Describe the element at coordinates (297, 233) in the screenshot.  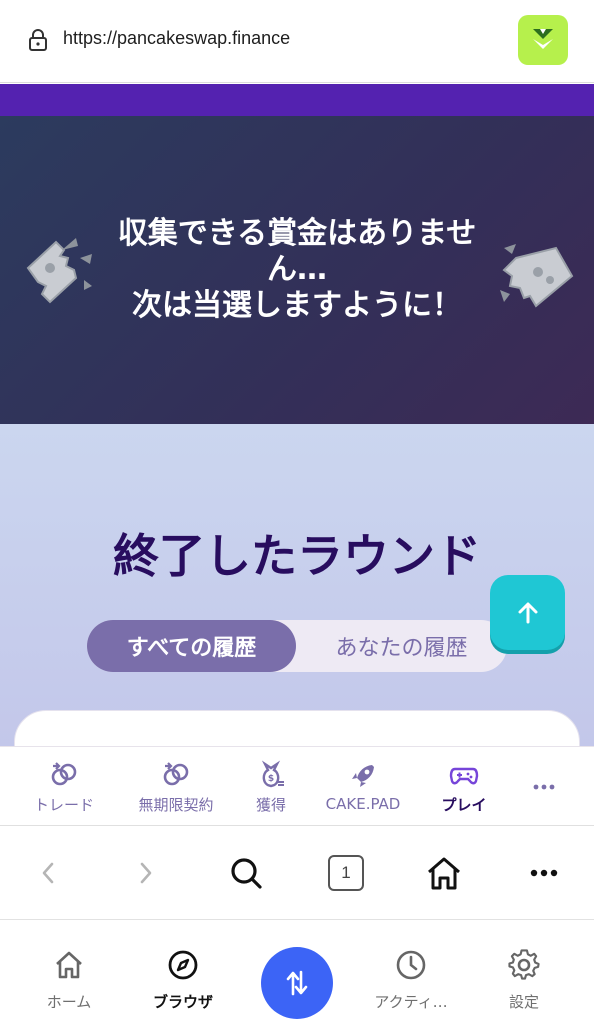
I see `no-prize-message-line1: 収集できる賞金はありませ` at that location.